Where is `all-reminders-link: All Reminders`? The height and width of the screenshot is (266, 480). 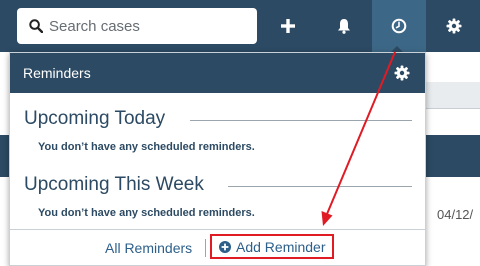 all-reminders-link: All Reminders is located at coordinates (148, 248).